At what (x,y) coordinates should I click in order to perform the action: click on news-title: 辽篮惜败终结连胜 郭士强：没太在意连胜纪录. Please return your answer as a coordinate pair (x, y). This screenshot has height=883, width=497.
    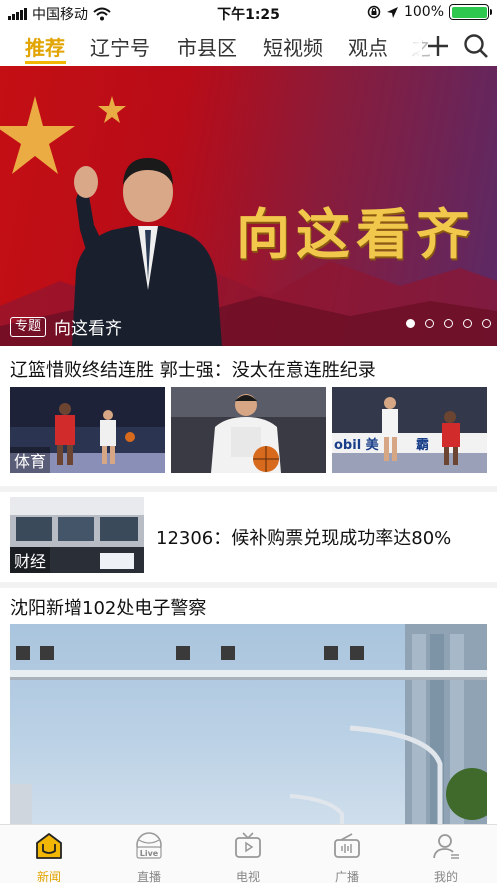
    Looking at the image, I should click on (193, 369).